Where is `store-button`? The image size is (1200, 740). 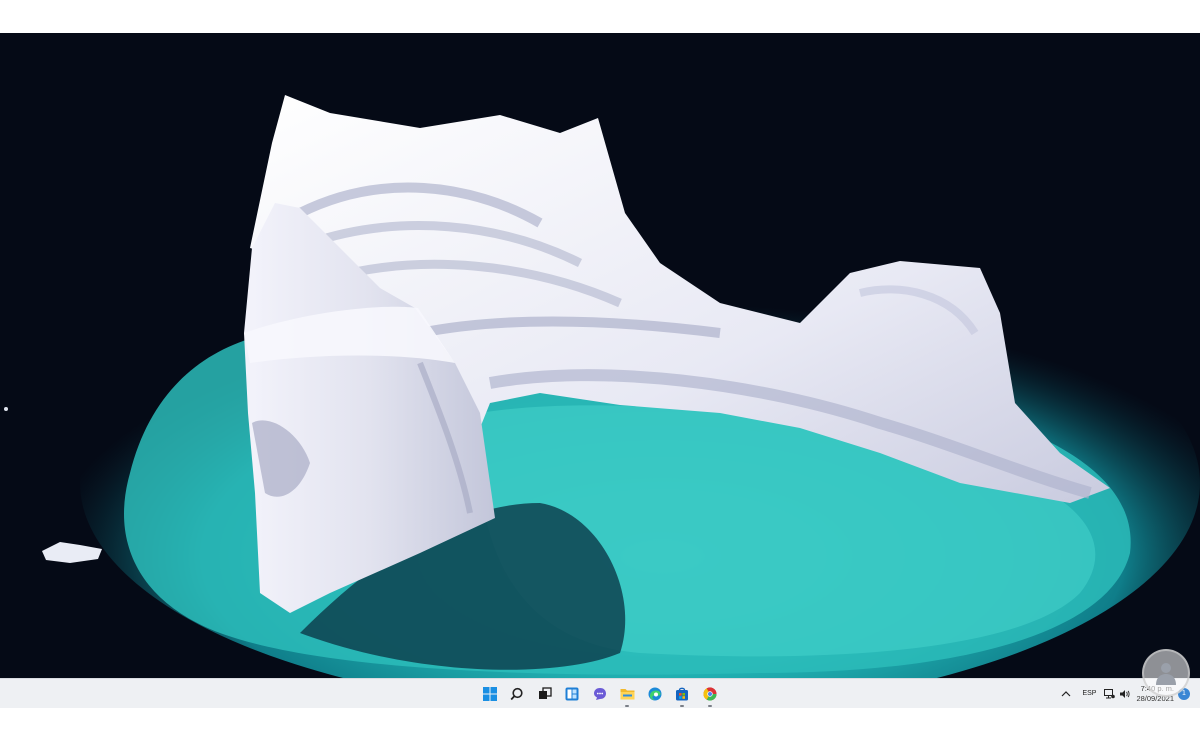 store-button is located at coordinates (683, 693).